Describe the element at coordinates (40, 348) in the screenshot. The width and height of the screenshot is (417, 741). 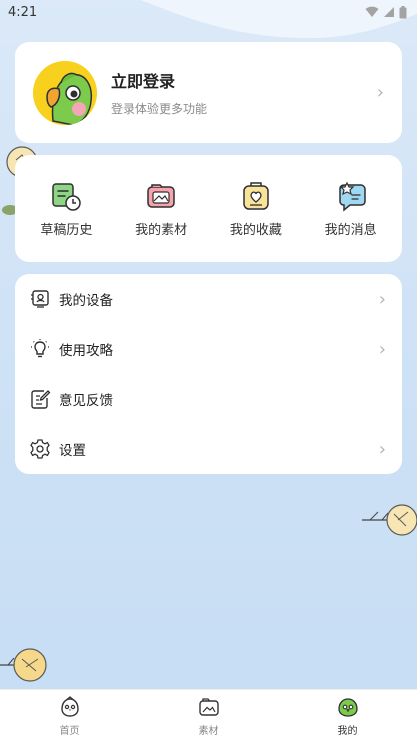
I see `lightbulb-icon` at that location.